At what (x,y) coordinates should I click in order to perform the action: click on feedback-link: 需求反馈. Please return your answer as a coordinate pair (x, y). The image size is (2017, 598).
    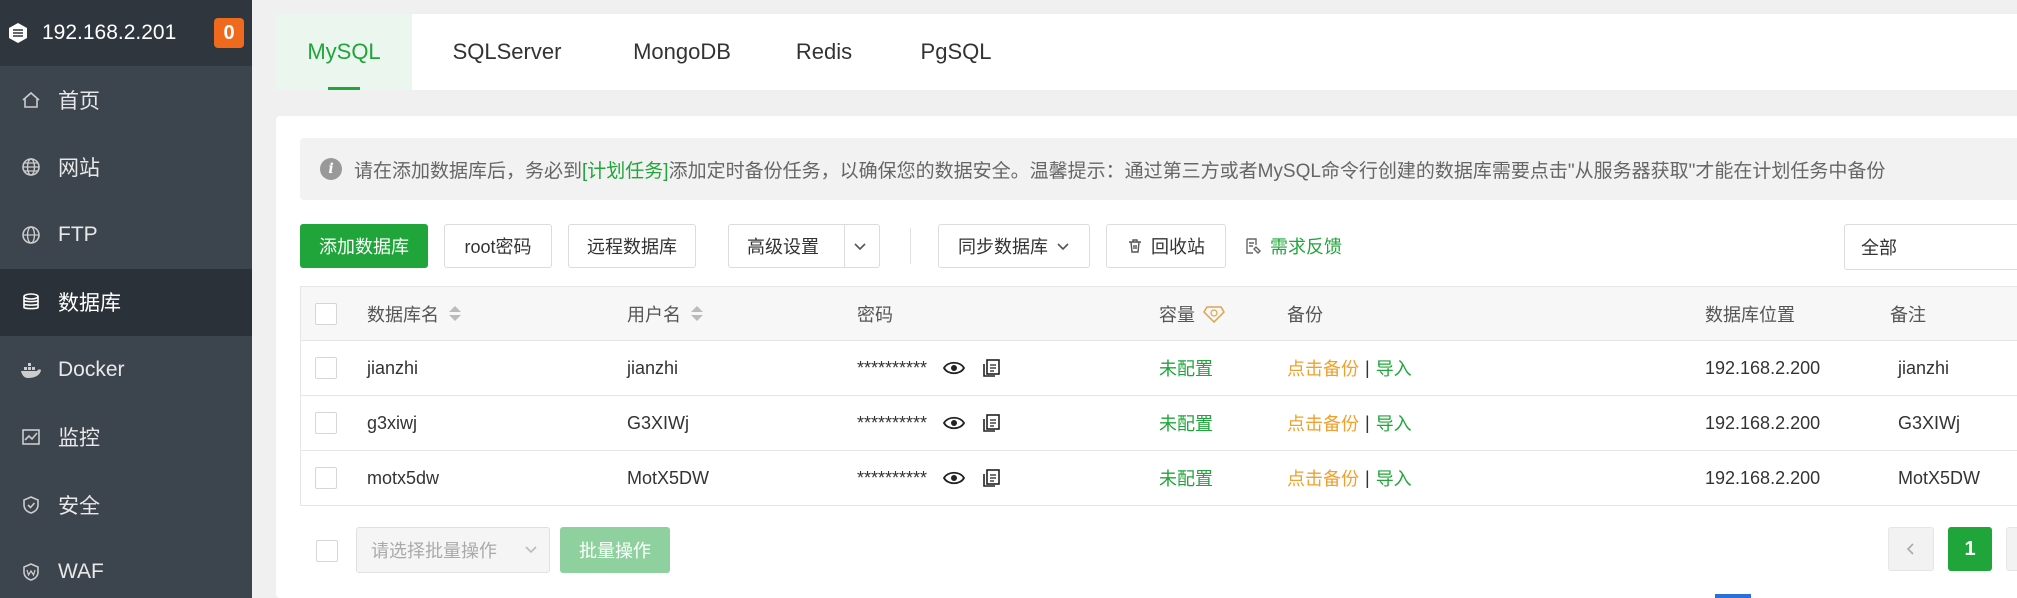
    Looking at the image, I should click on (1293, 246).